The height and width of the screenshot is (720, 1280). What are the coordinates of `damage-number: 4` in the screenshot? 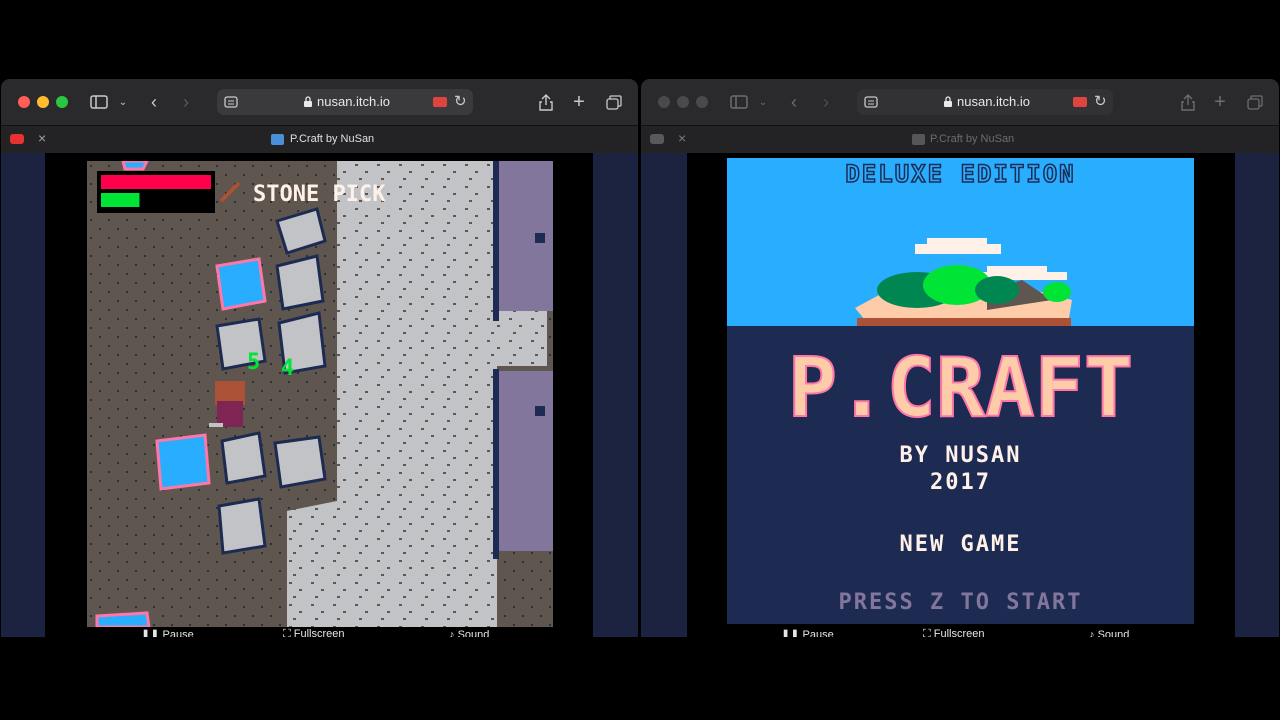 It's located at (287, 368).